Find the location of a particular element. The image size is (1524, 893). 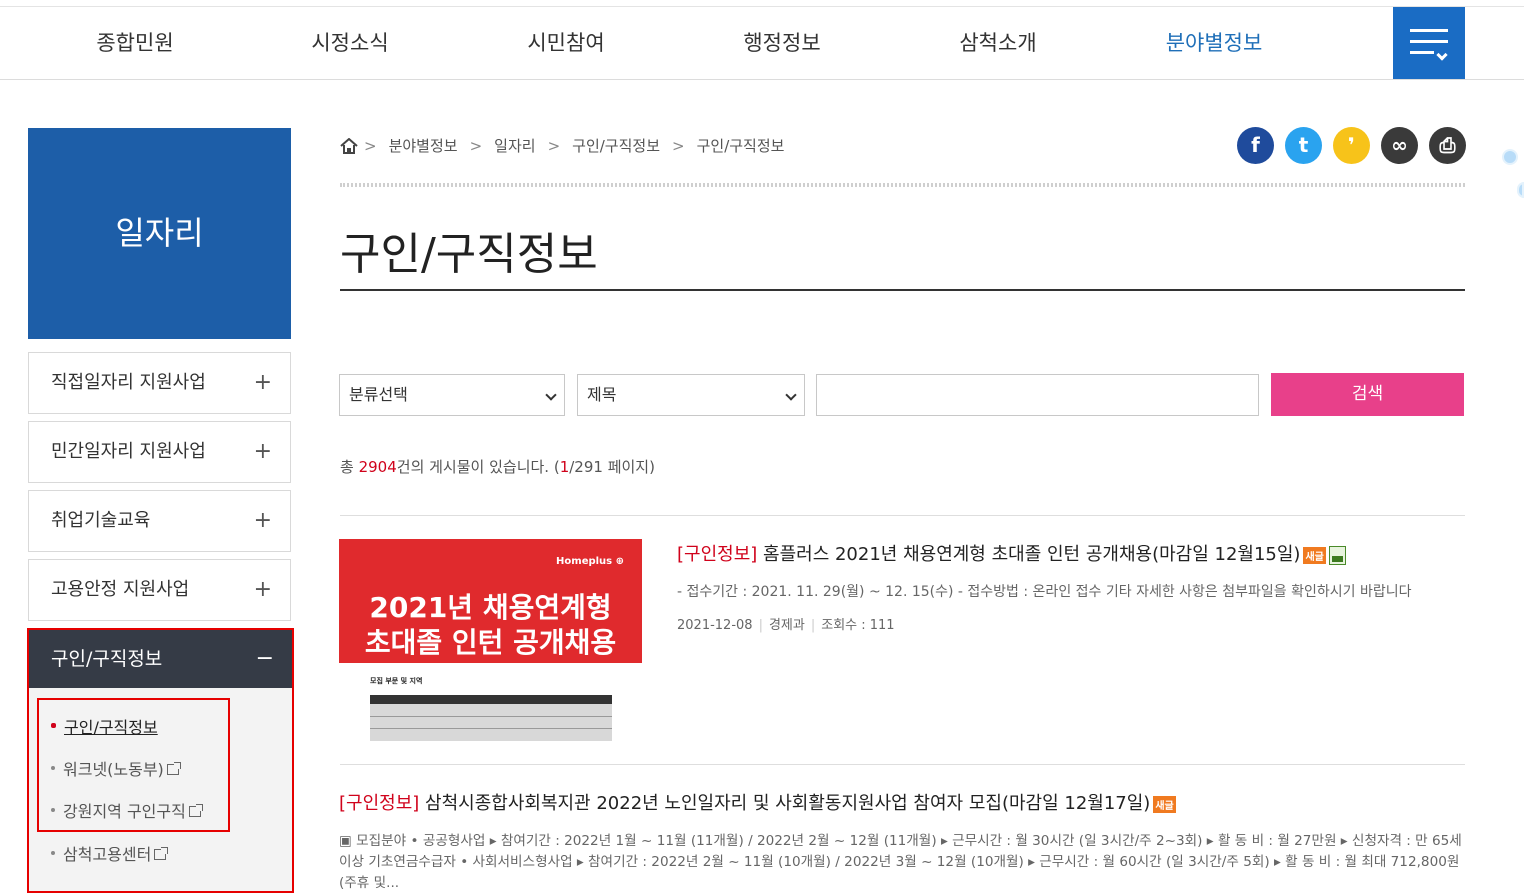

submenu-label: 삼척고용센터 is located at coordinates (107, 854).